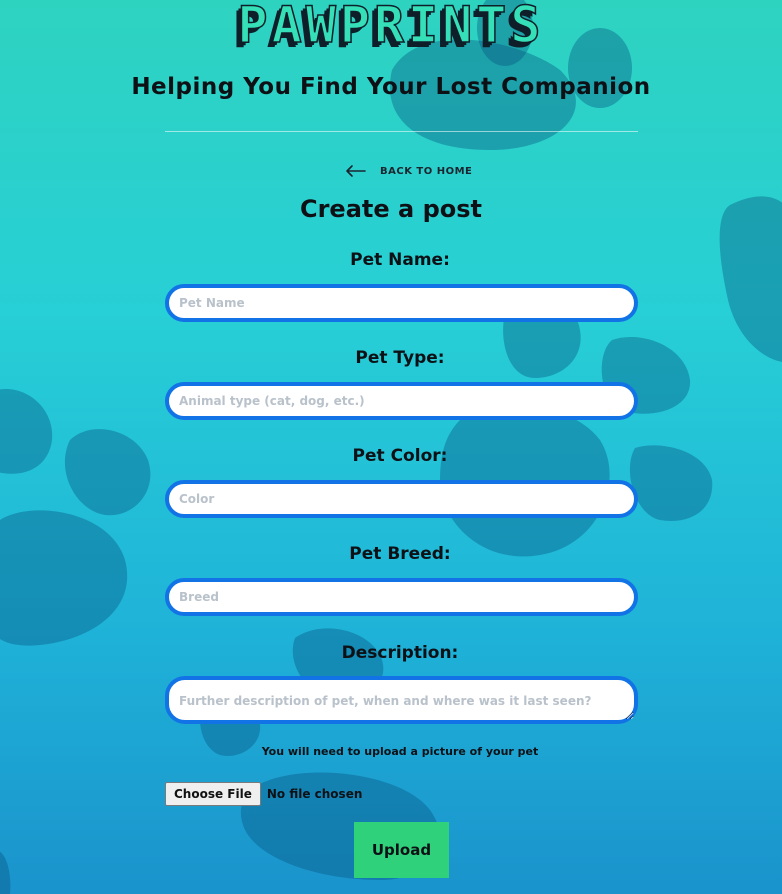 This screenshot has height=894, width=782. I want to click on description-label: Description:, so click(400, 653).